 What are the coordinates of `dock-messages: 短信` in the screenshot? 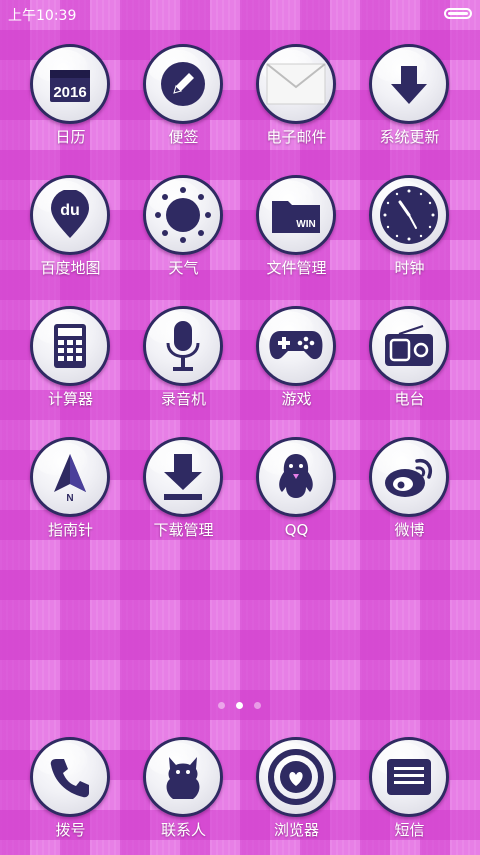 It's located at (409, 796).